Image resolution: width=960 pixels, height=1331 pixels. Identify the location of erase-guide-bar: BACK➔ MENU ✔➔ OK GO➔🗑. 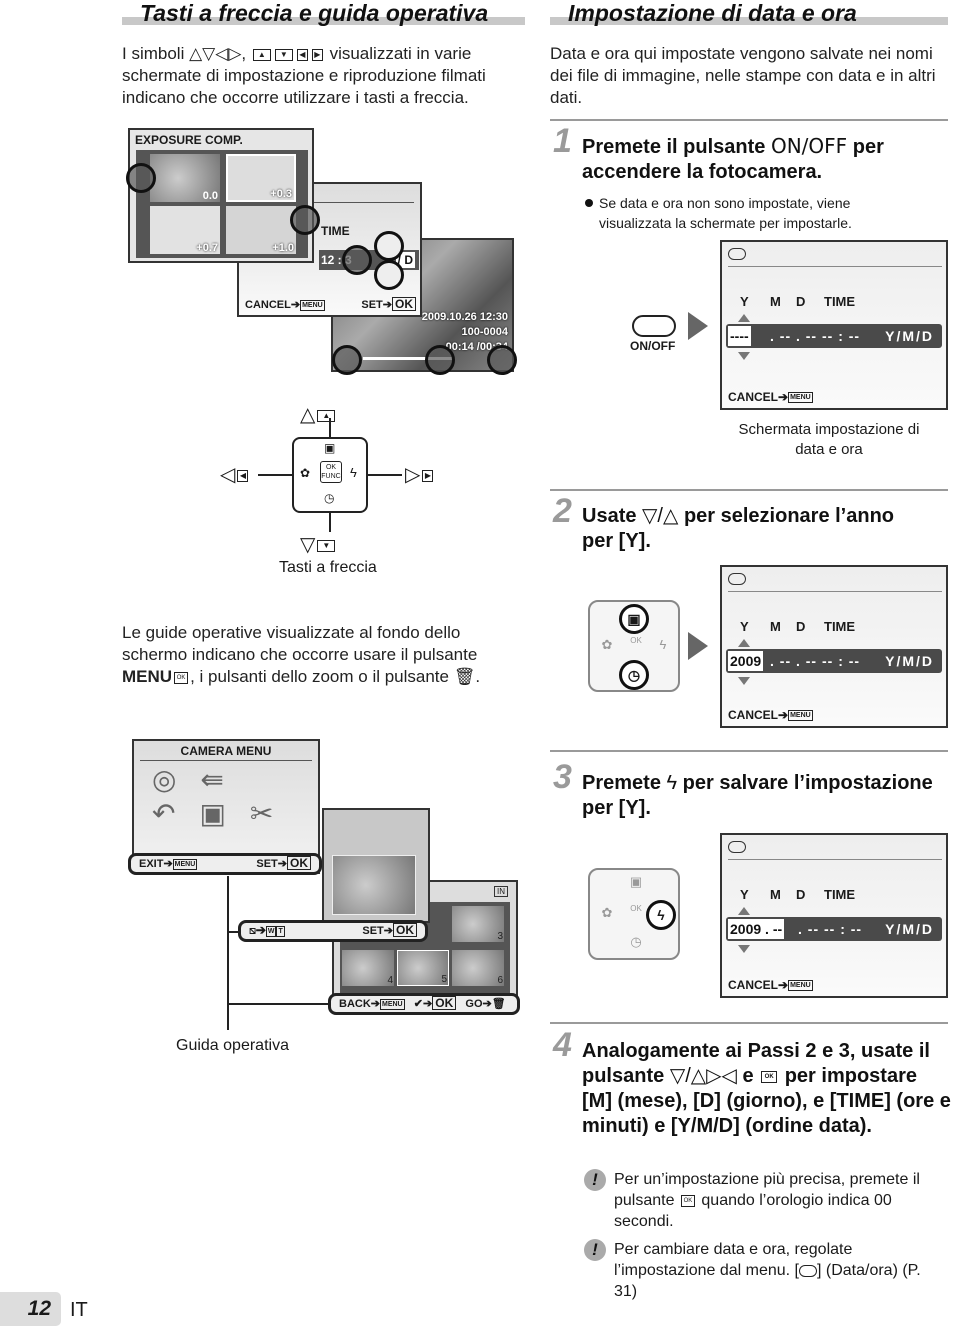
(424, 1004).